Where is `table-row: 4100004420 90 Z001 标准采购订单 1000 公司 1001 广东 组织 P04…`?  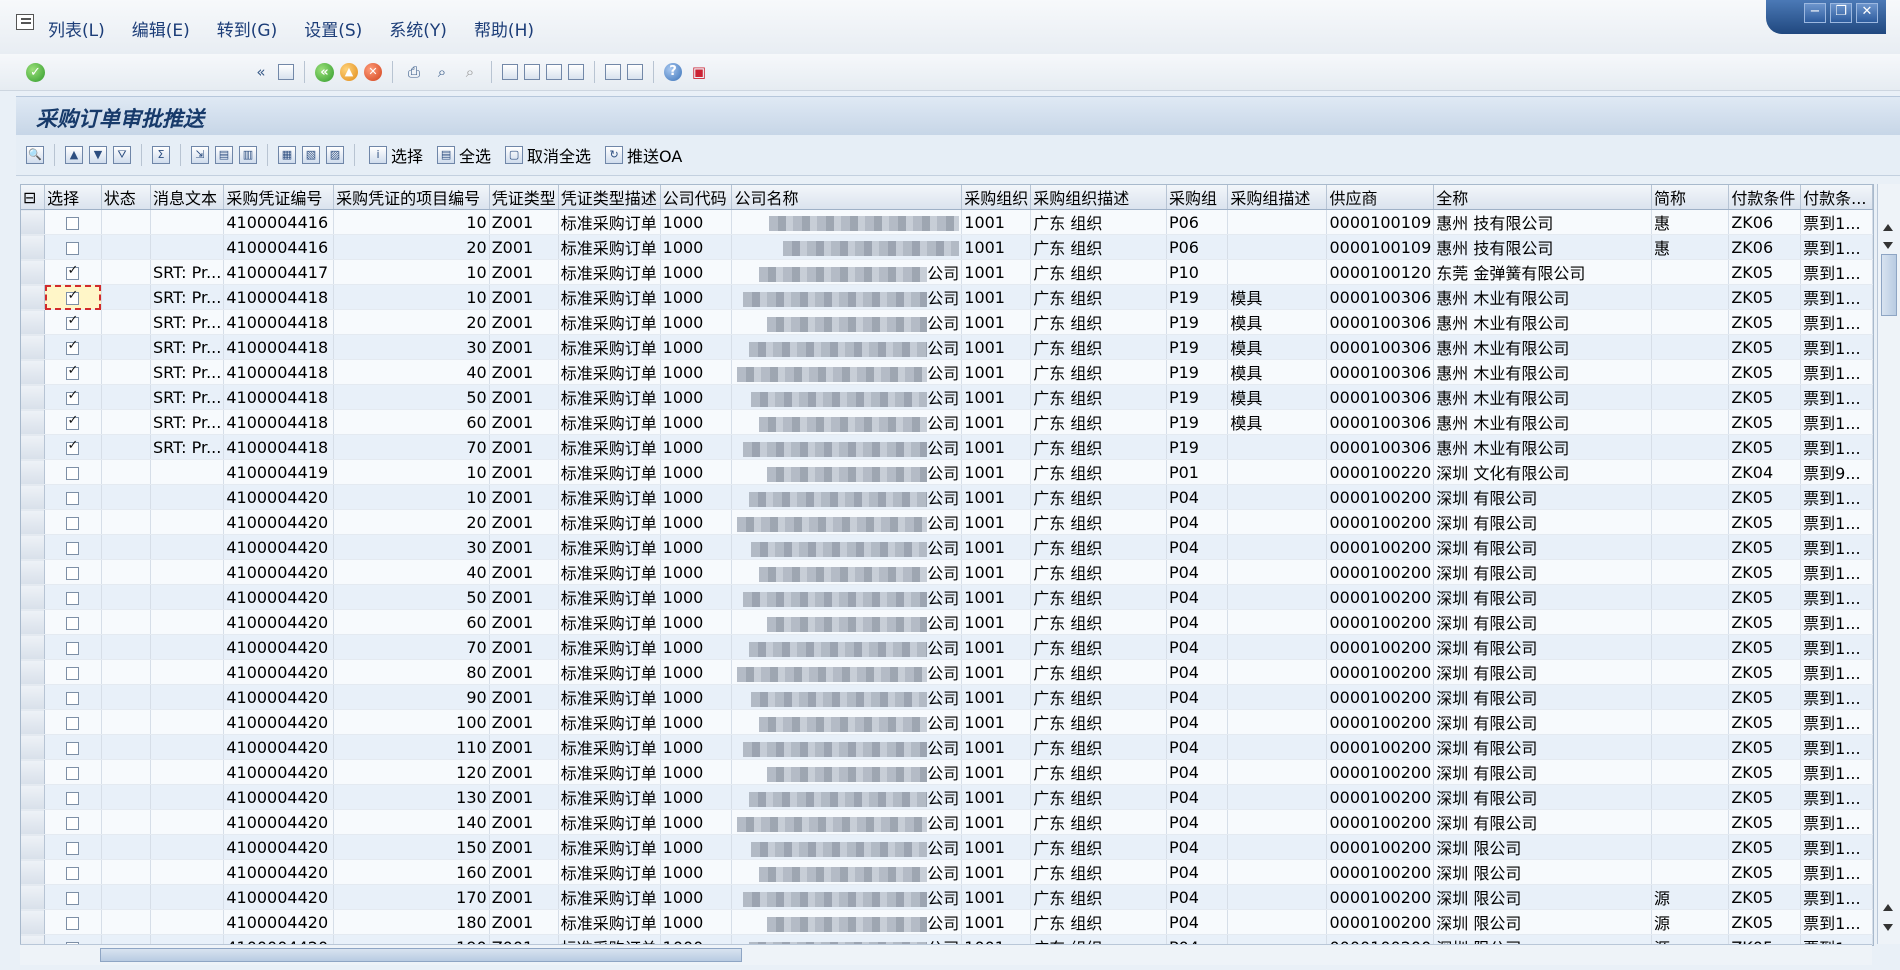 table-row: 4100004420 90 Z001 标准采购订单 1000 公司 1001 广东 组织 P04… is located at coordinates (947, 697).